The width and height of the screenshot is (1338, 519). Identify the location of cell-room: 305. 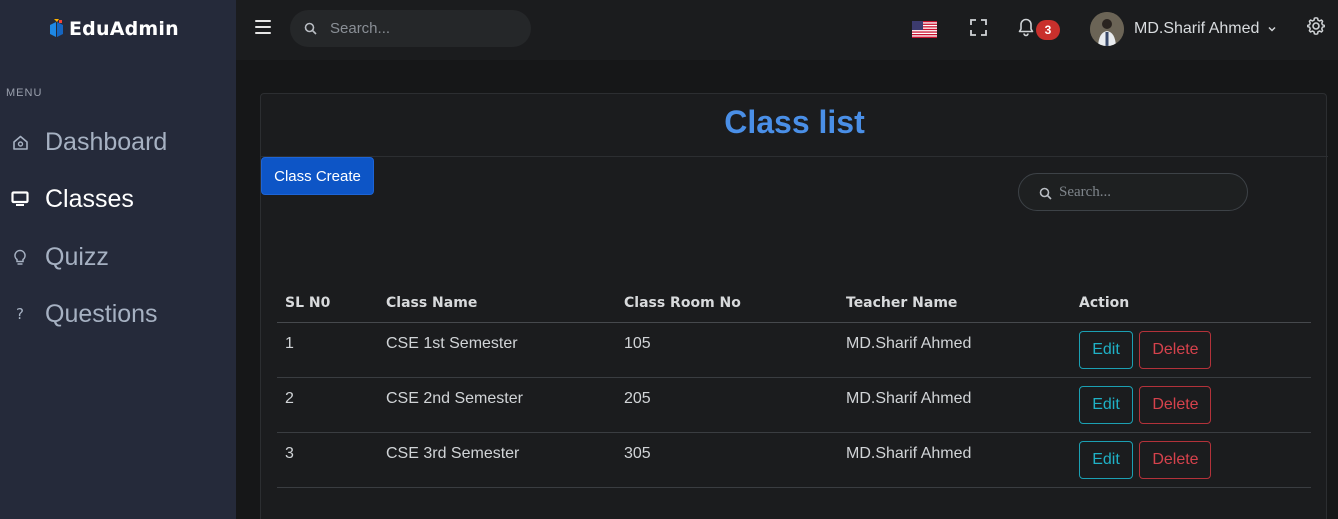
(727, 460).